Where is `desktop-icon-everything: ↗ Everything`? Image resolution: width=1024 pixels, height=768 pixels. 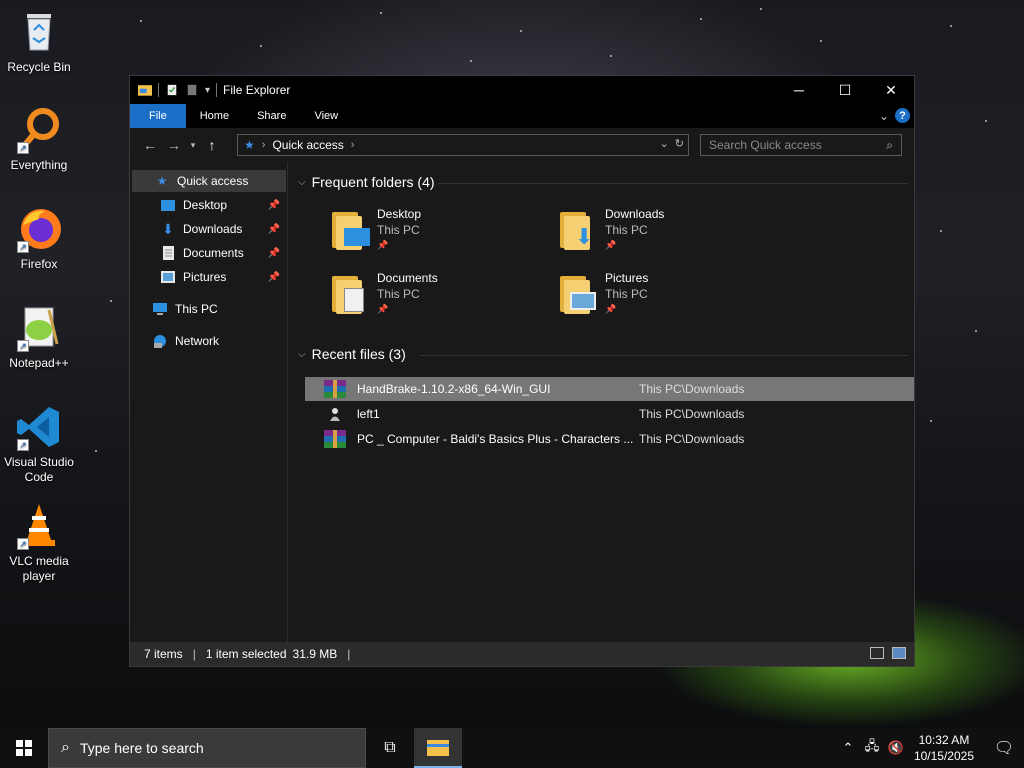 desktop-icon-everything: ↗ Everything is located at coordinates (39, 139).